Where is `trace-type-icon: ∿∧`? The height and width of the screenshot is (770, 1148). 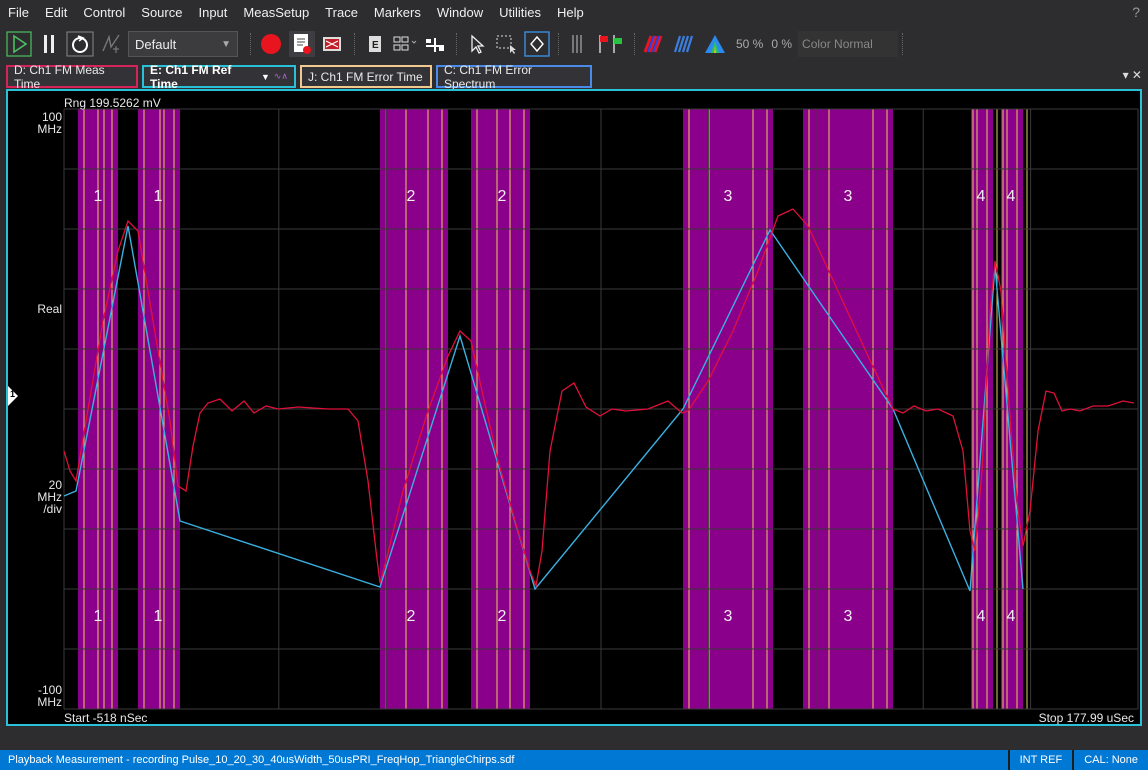
trace-type-icon: ∿∧ is located at coordinates (280, 76).